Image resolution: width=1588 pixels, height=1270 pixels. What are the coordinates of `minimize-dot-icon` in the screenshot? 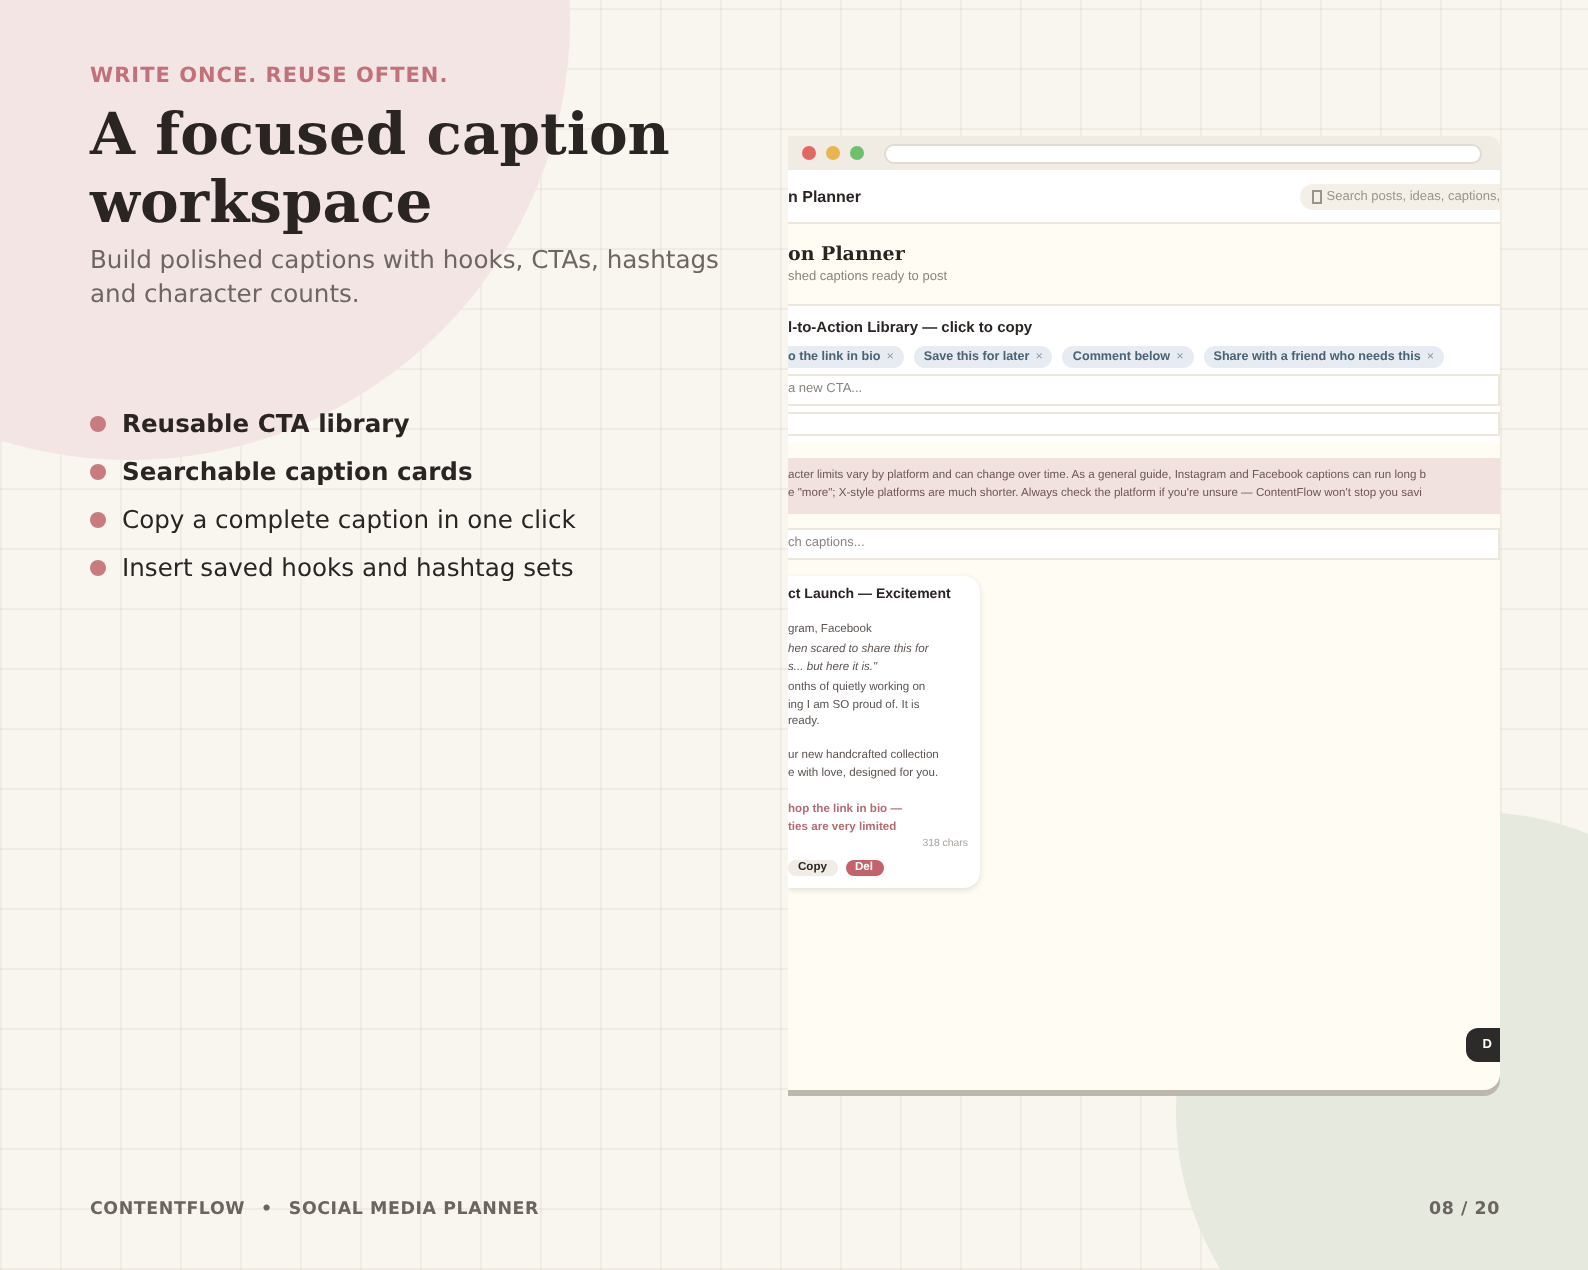 It's located at (833, 153).